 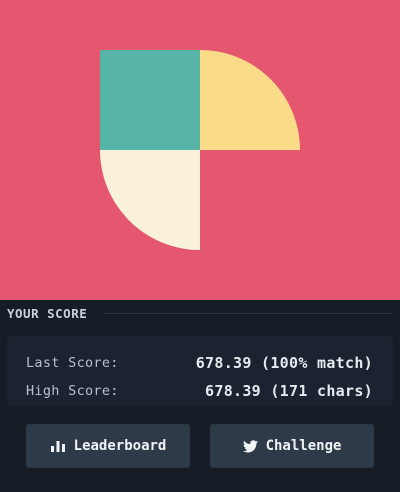 I want to click on teal-square, so click(x=150, y=100).